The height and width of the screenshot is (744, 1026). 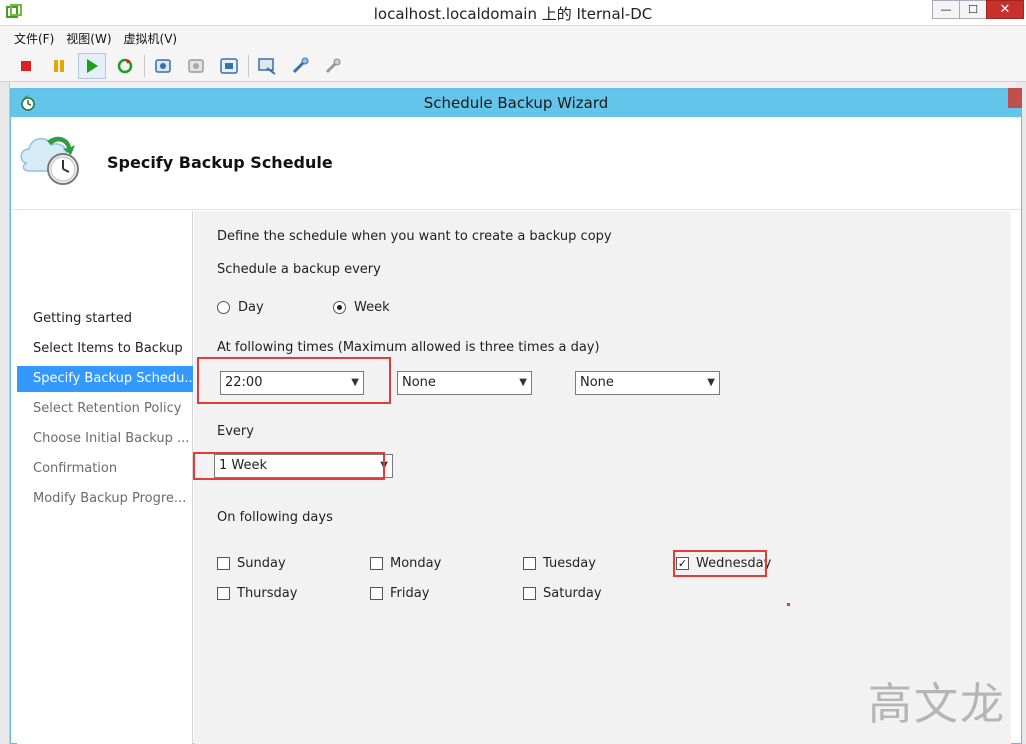 What do you see at coordinates (419, 382) in the screenshot?
I see `time-select-2-value: None` at bounding box center [419, 382].